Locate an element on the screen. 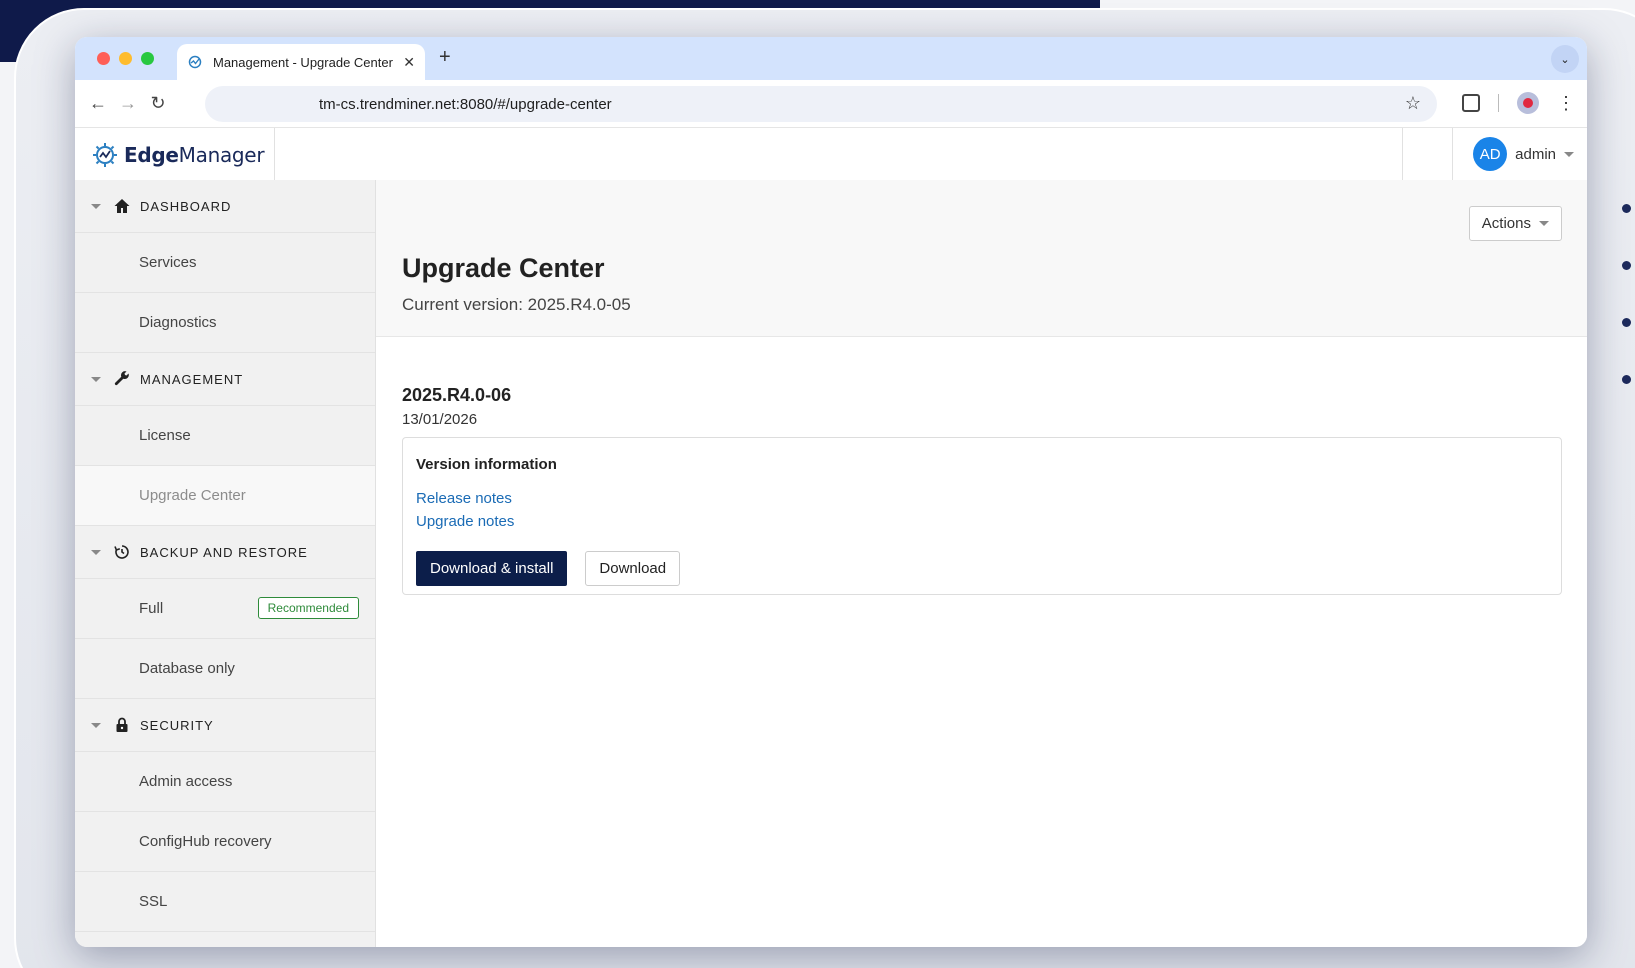 The width and height of the screenshot is (1635, 968). sidebar-item-label: Database only is located at coordinates (187, 668).